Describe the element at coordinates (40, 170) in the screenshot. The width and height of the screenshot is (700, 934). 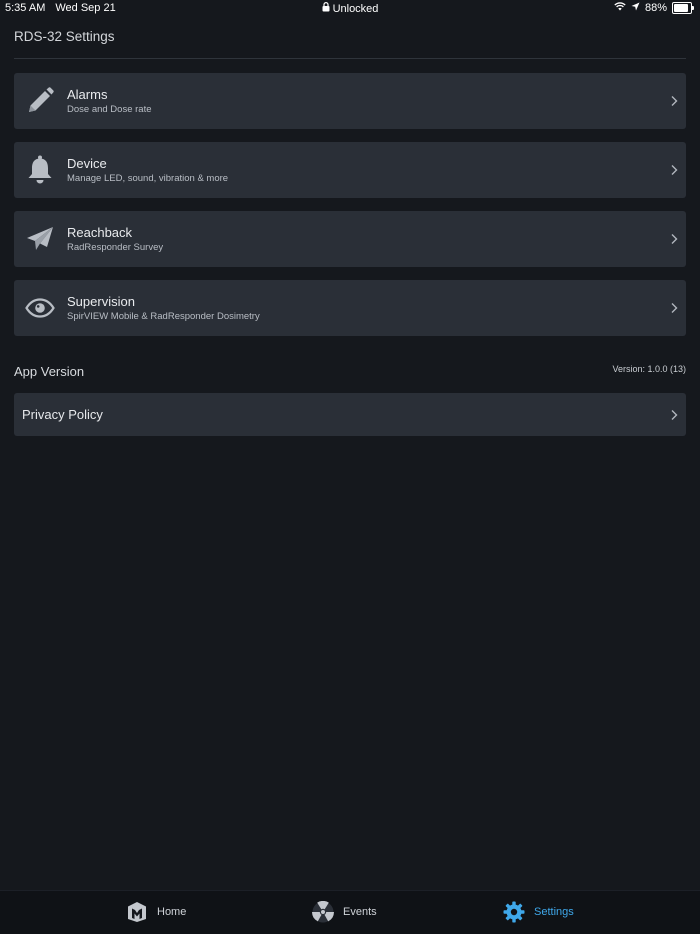
I see `bell-icon` at that location.